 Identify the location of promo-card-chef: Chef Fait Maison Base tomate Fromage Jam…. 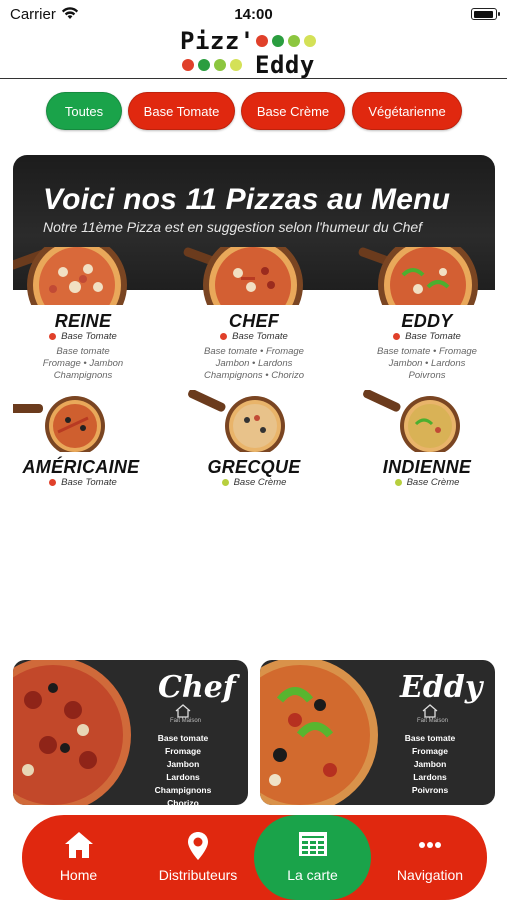
(130, 732).